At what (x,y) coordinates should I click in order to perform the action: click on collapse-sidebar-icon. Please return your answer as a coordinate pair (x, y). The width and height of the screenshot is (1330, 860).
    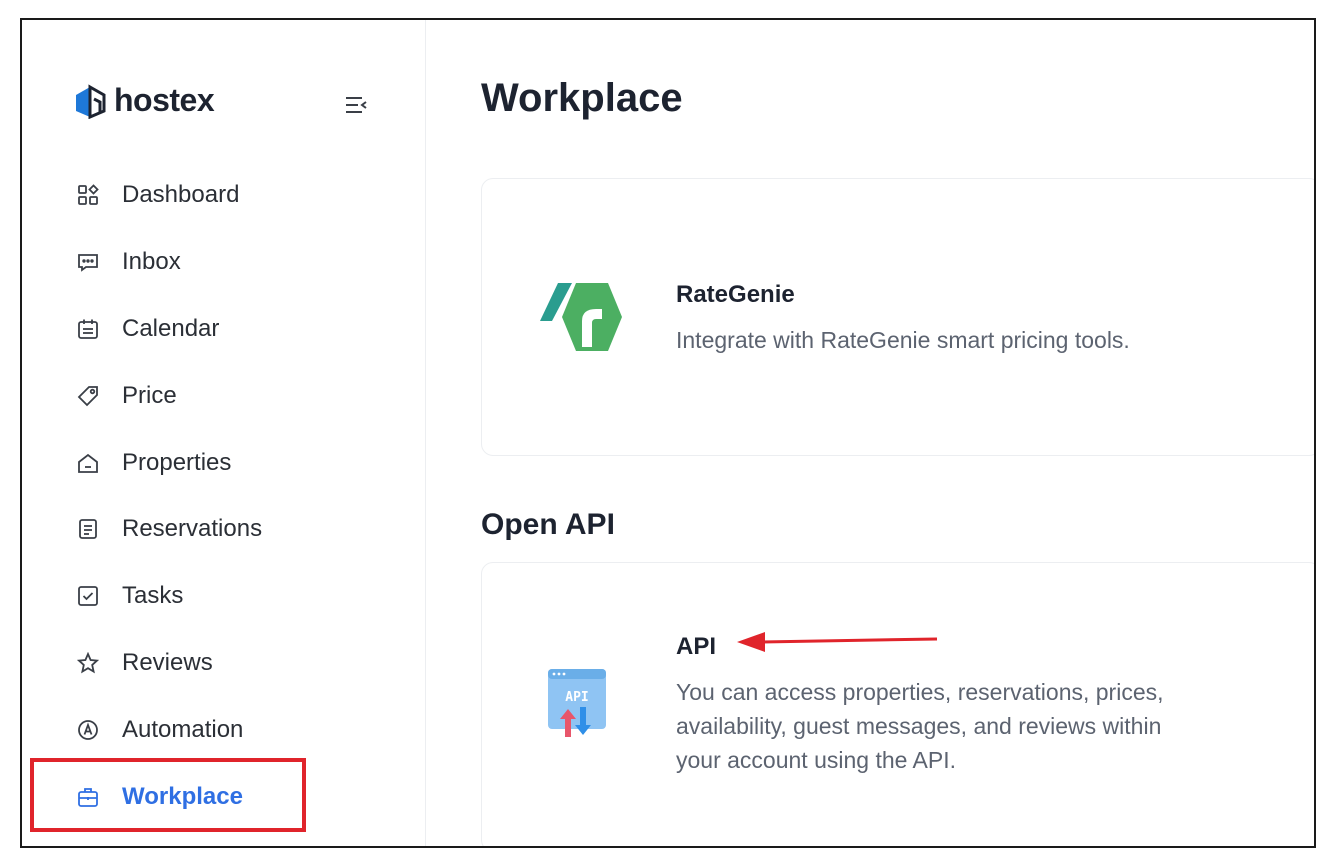
    Looking at the image, I should click on (356, 105).